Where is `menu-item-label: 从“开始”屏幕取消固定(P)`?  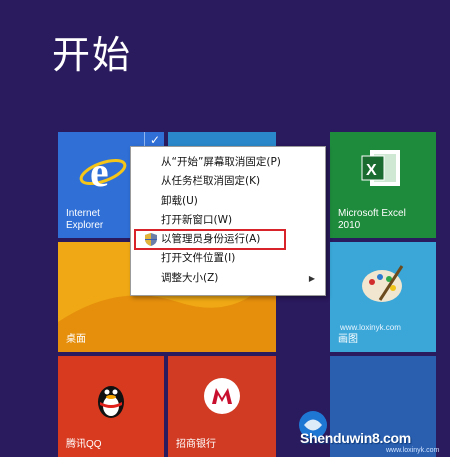
menu-item-label: 从“开始”屏幕取消固定(P) is located at coordinates (221, 162).